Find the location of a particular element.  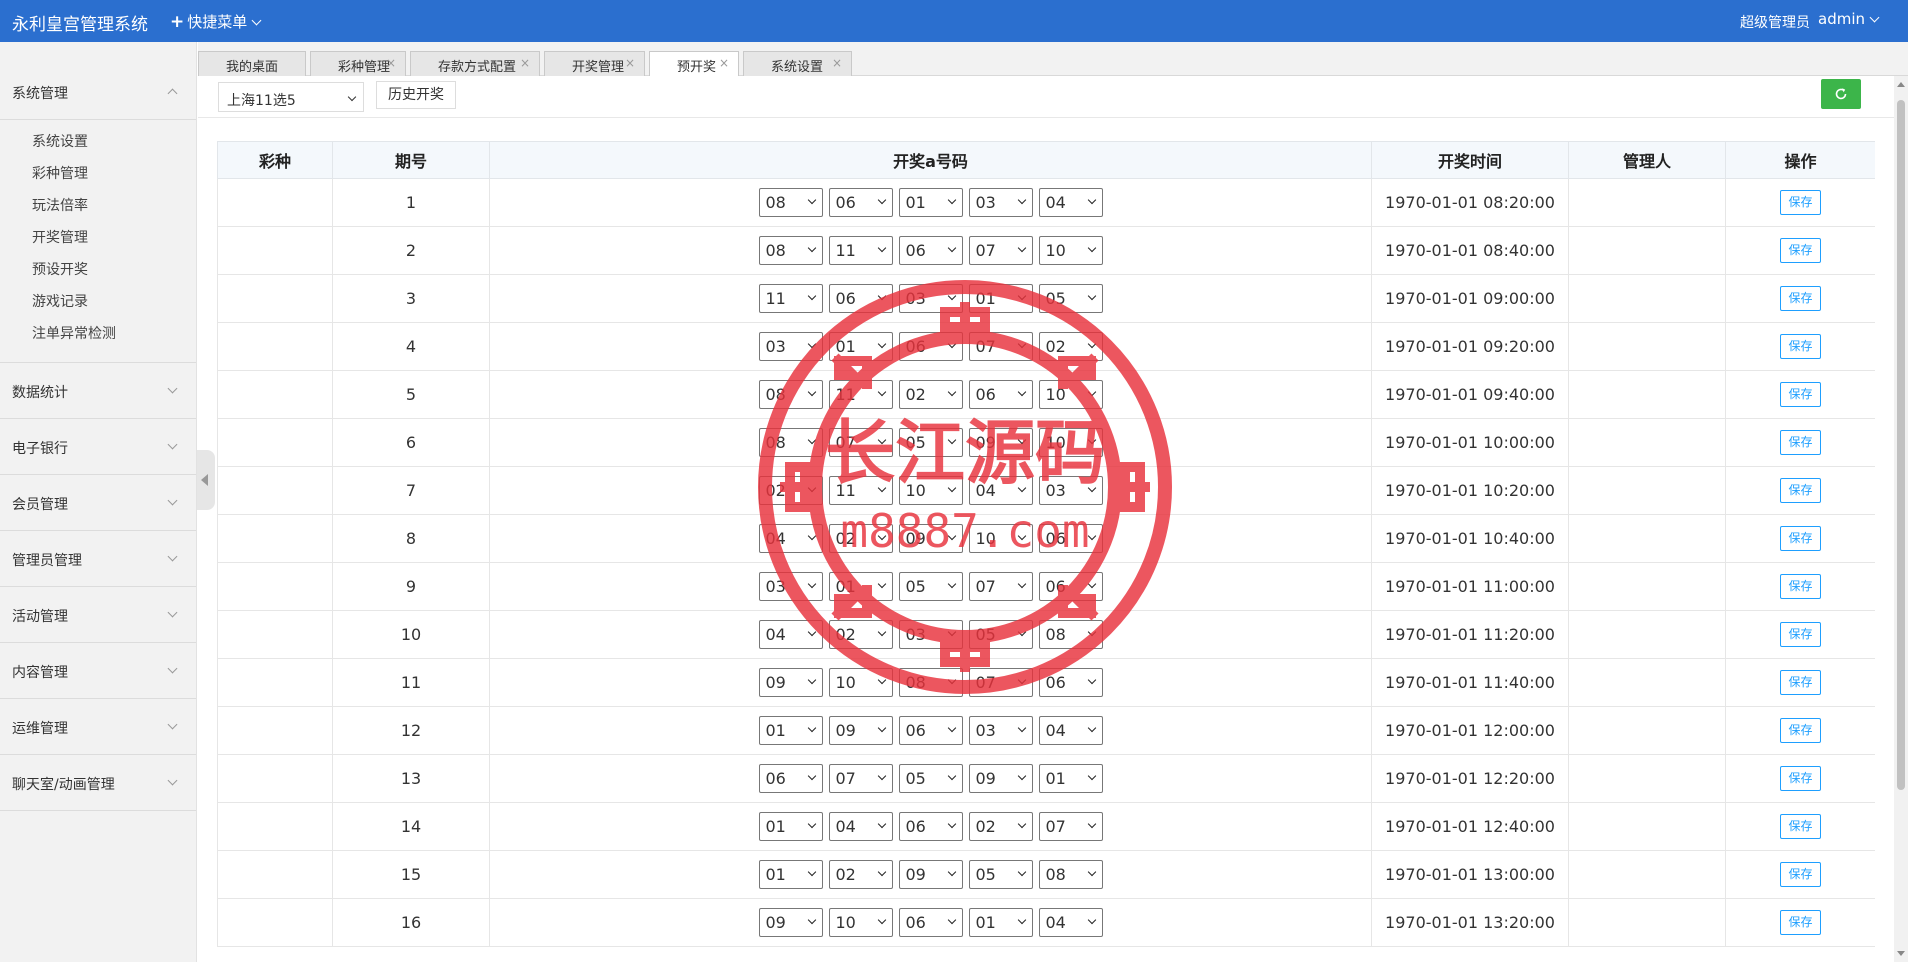

sidebar-group: 管理员管理 is located at coordinates (98, 559).